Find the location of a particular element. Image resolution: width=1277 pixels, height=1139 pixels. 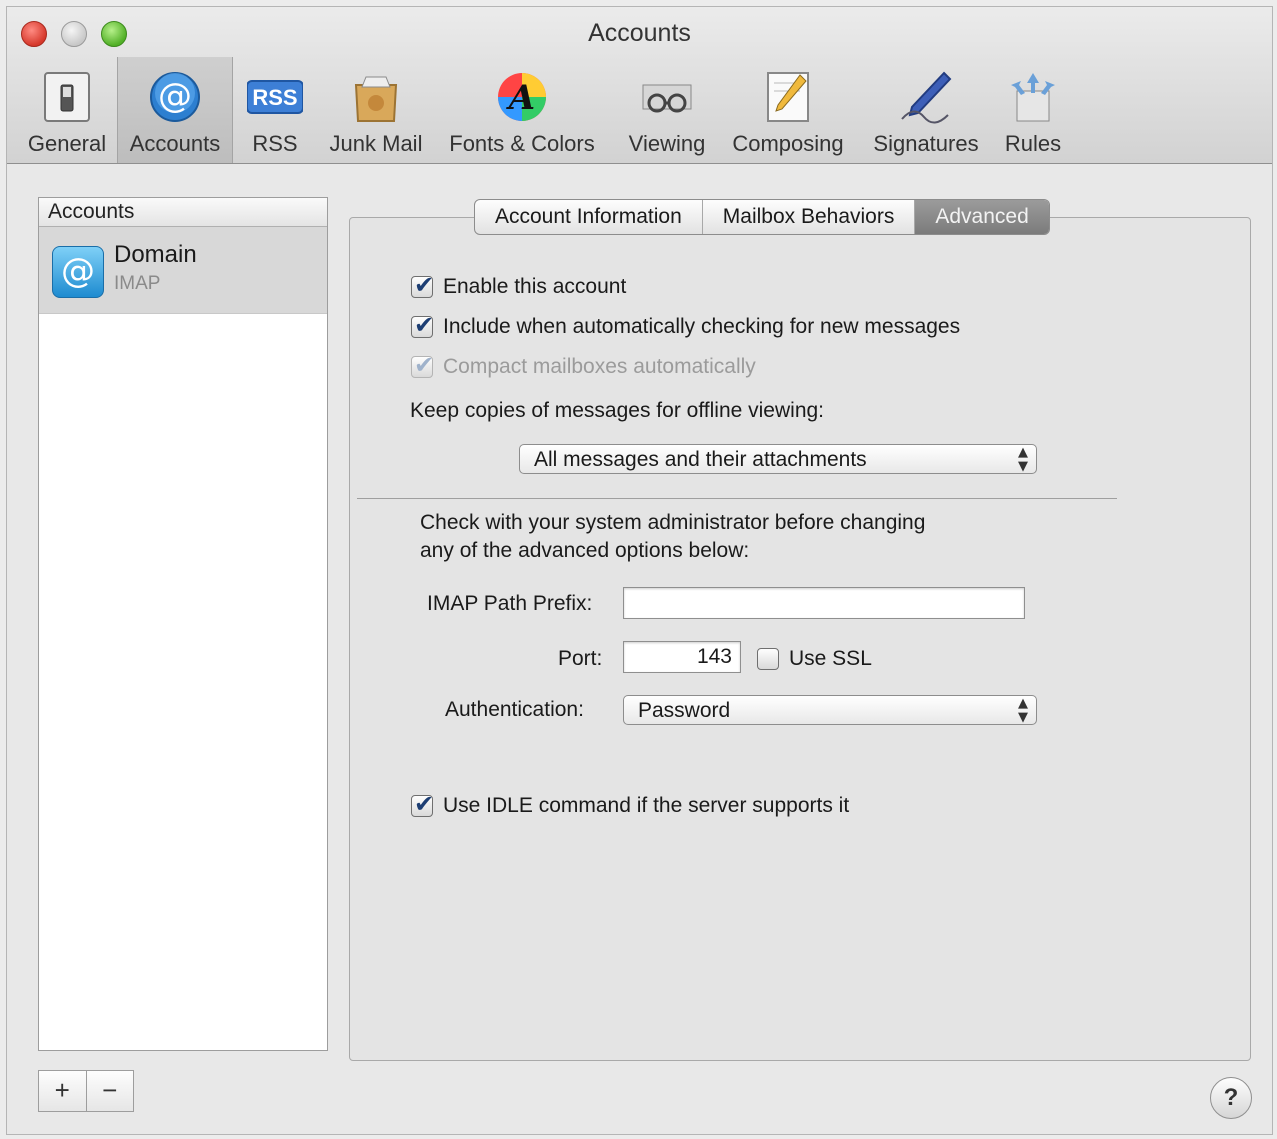

toolbar-item-composing: Composing is located at coordinates (788, 110).